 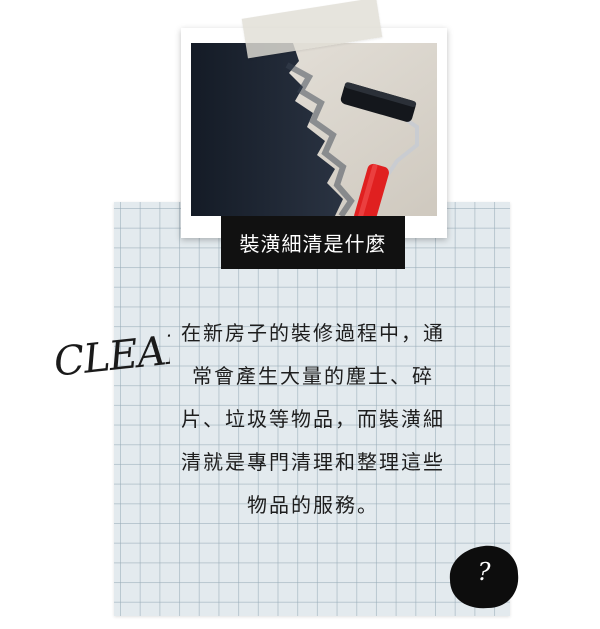 I want to click on clean-script-word: CLEAN, so click(x=111, y=353).